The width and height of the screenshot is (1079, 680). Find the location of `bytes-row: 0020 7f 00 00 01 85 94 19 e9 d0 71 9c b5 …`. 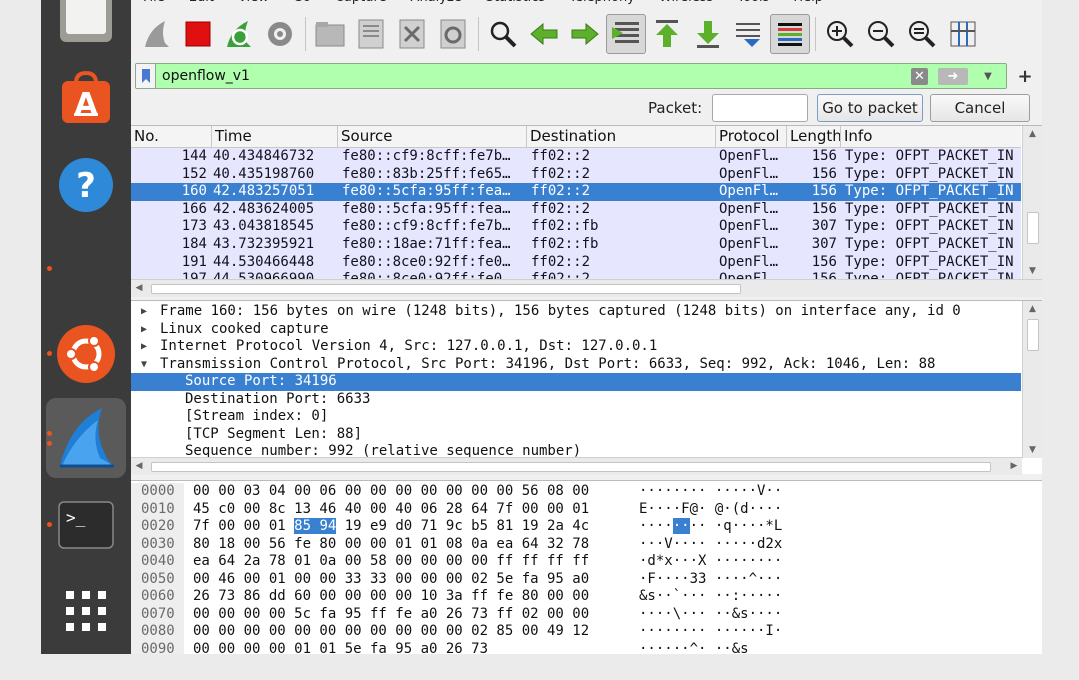

bytes-row: 0020 7f 00 00 01 85 94 19 e9 d0 71 9c b5 … is located at coordinates (586, 527).